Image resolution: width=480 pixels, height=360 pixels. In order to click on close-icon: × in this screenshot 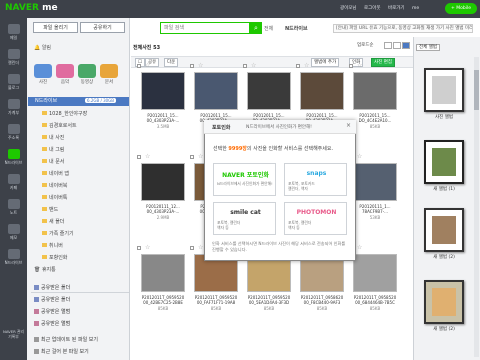, I will do `click(348, 125)`.